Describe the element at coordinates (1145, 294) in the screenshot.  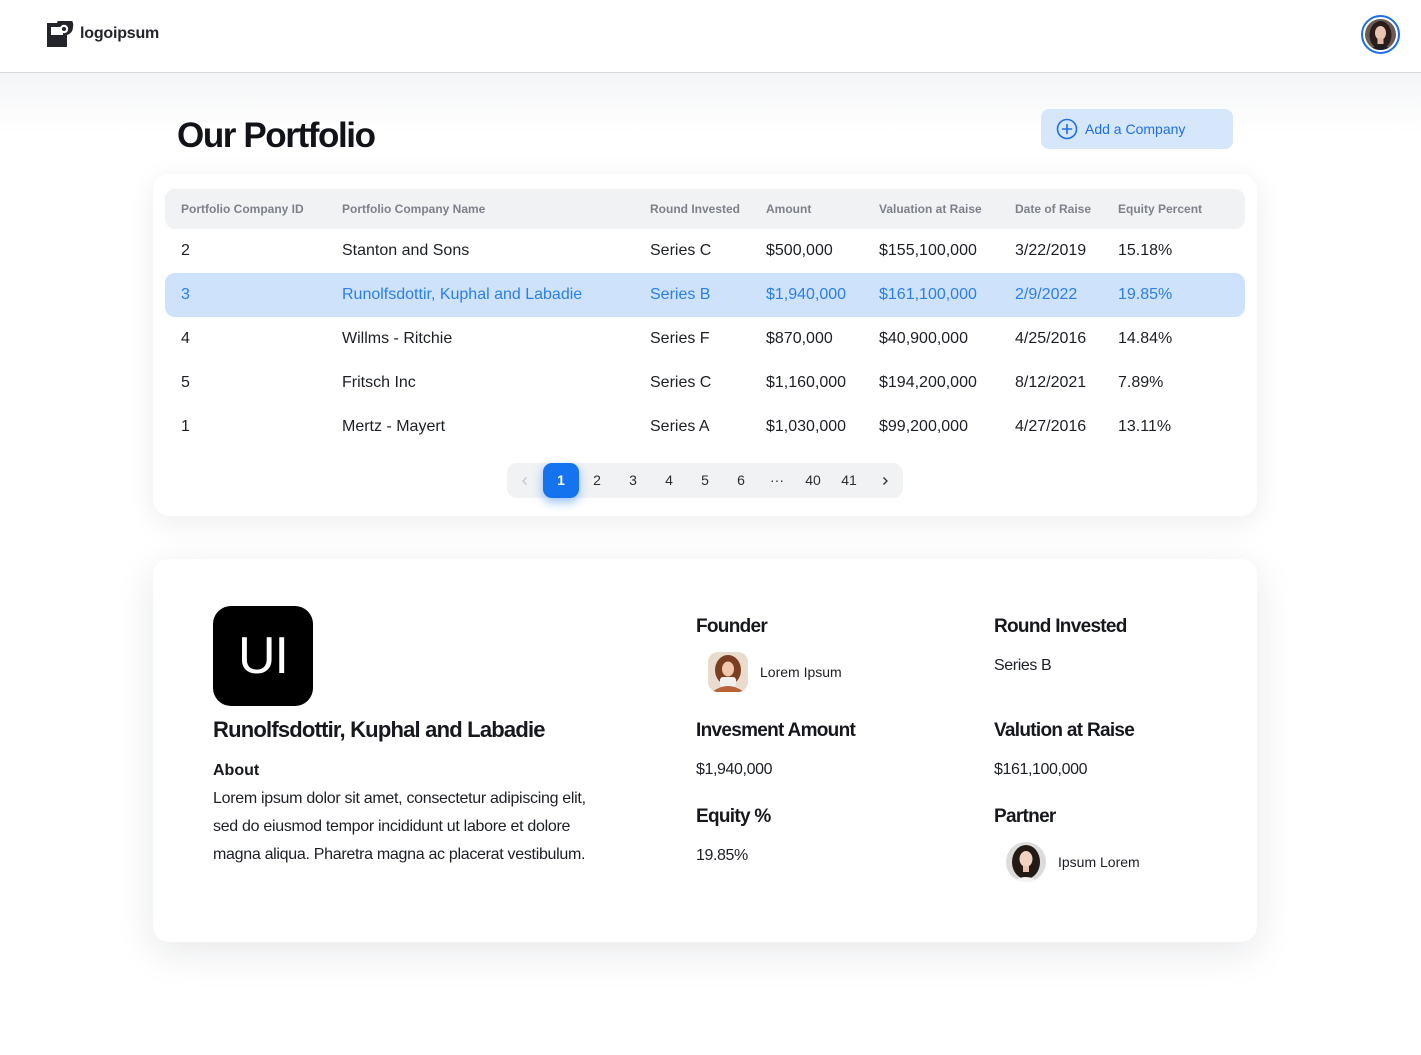
I see `cell-equity: 19.85%` at that location.